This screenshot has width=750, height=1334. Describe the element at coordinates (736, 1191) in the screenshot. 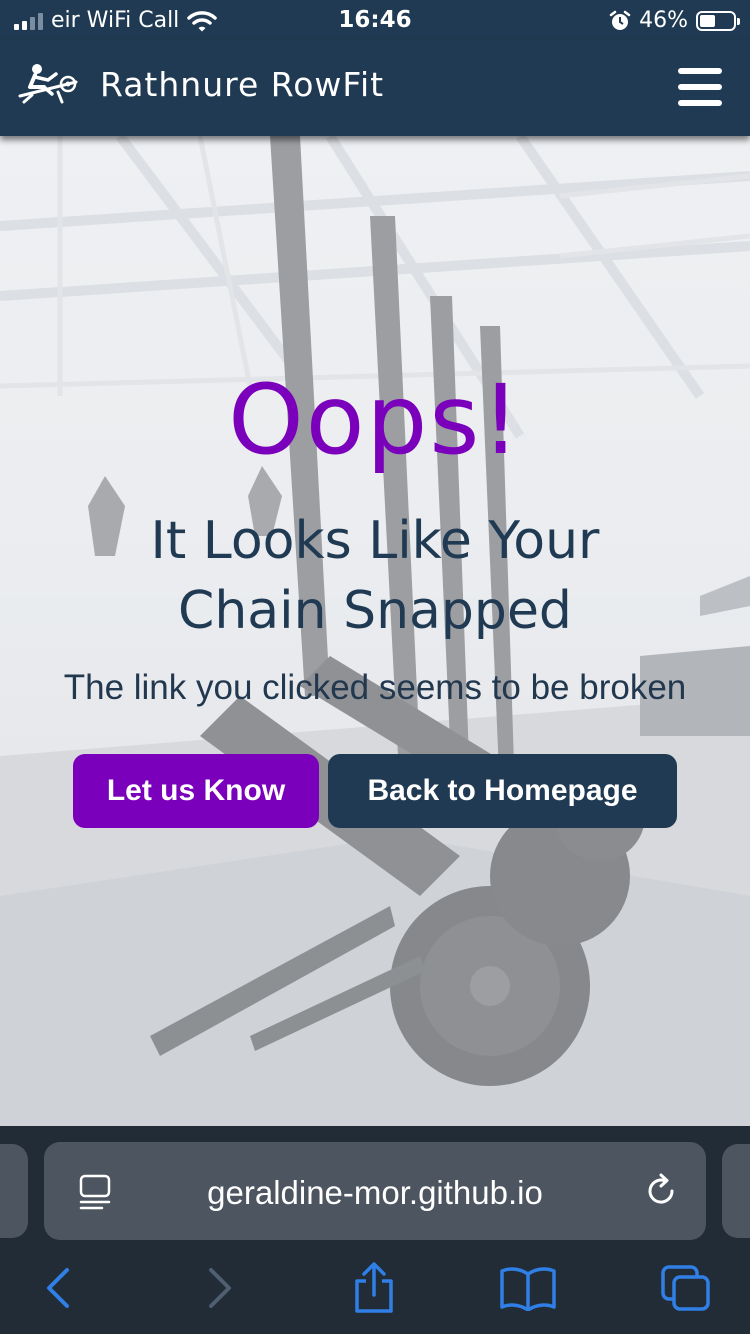

I see `next-tab-edge` at that location.